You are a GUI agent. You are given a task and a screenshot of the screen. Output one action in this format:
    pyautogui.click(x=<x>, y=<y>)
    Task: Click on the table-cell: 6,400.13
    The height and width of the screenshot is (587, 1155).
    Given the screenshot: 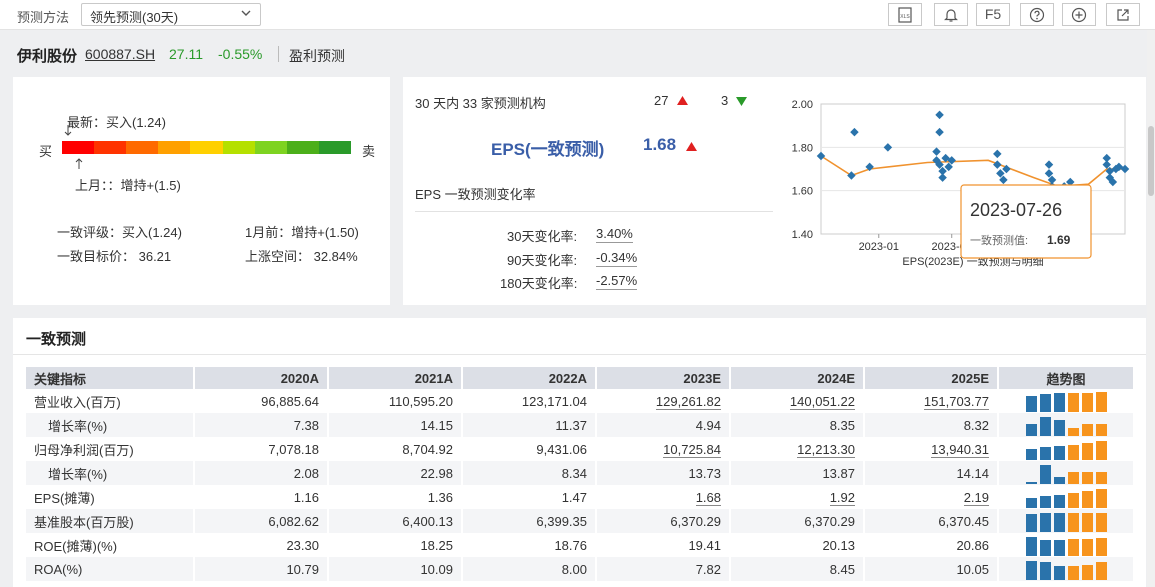 What is the action you would take?
    pyautogui.click(x=395, y=521)
    